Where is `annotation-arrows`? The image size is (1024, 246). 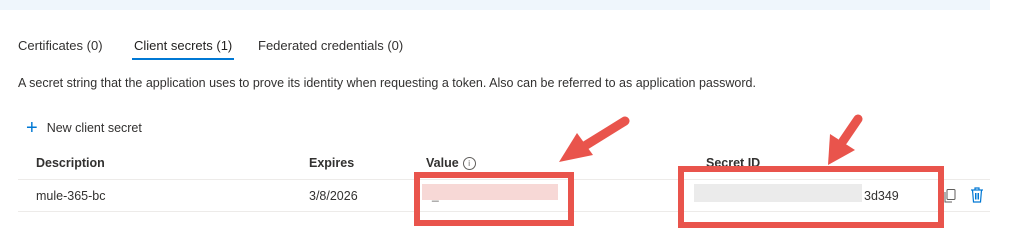
annotation-arrows is located at coordinates (711, 139).